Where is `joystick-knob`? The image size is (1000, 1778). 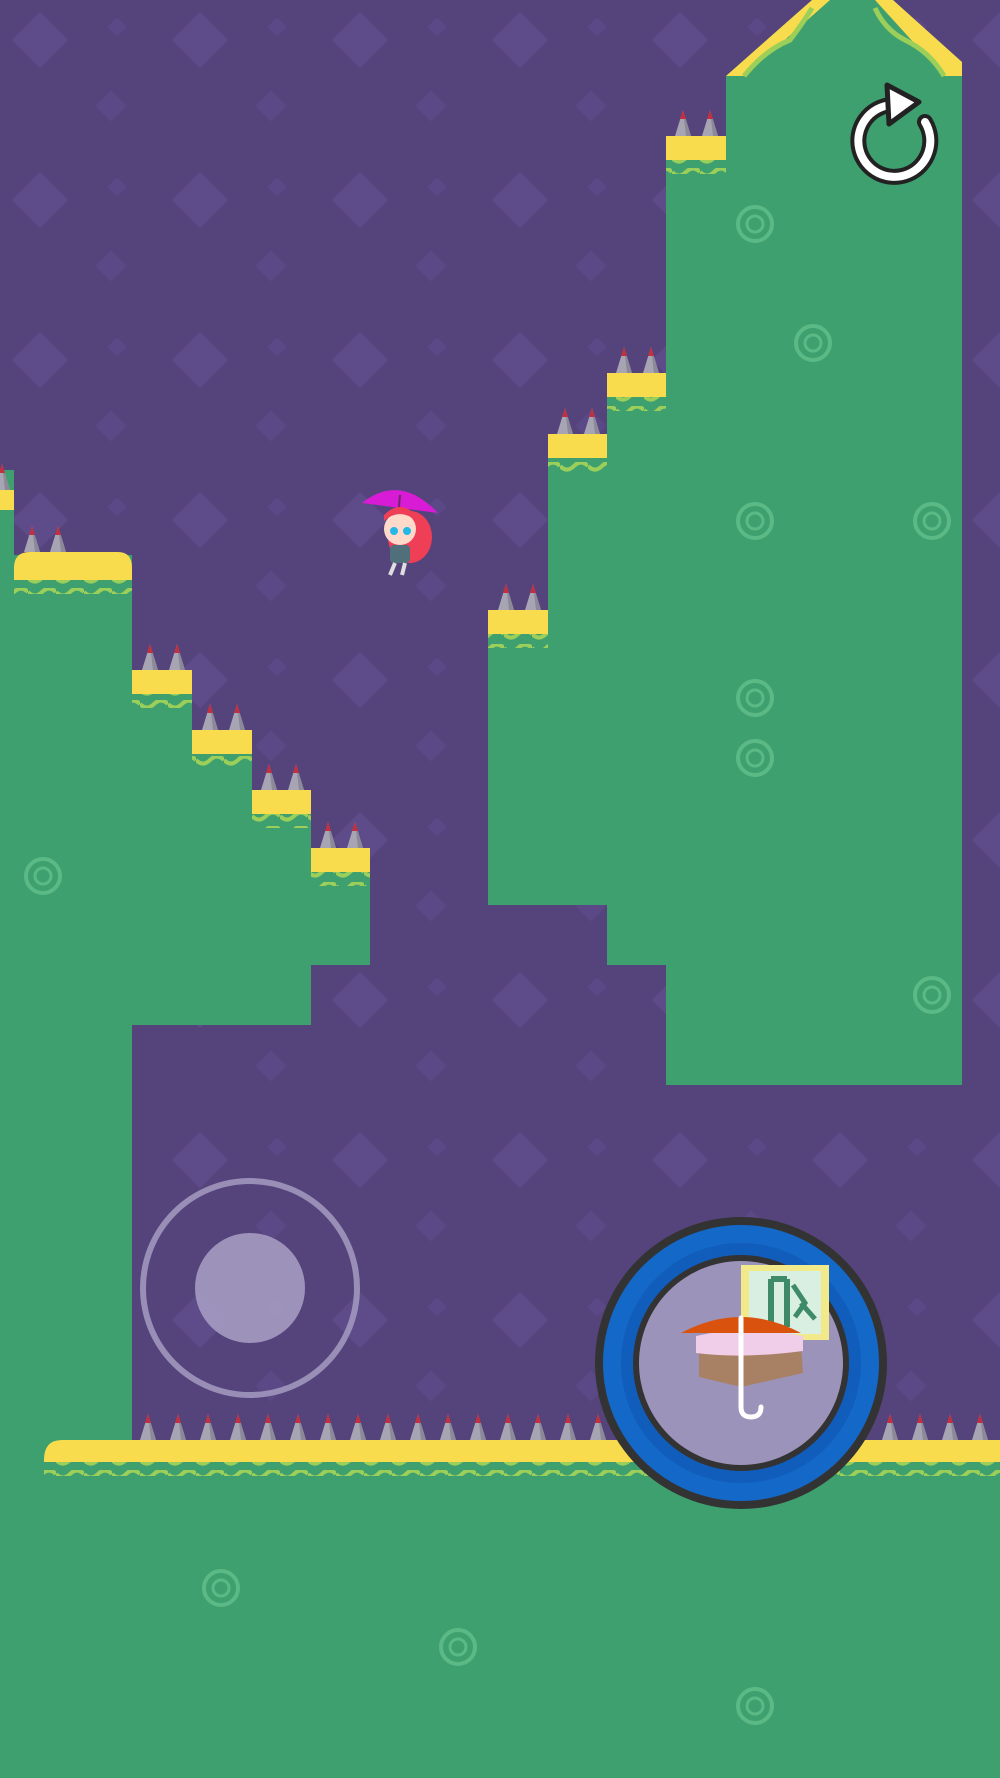
joystick-knob is located at coordinates (250, 1288).